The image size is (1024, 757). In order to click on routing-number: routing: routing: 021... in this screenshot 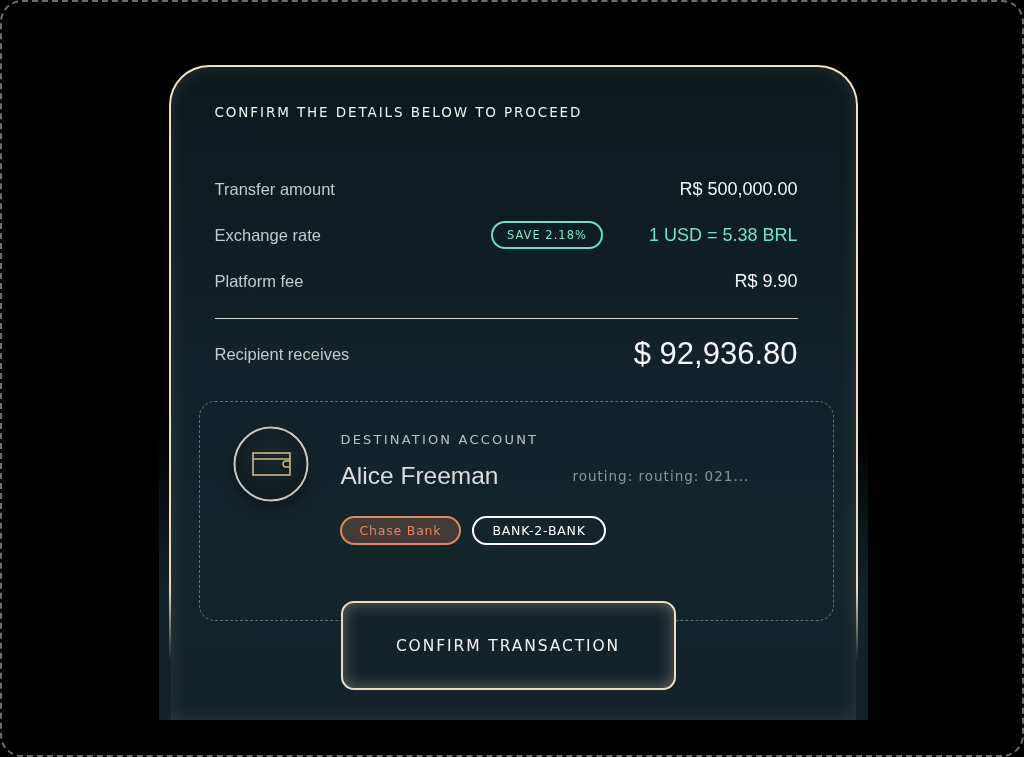, I will do `click(661, 476)`.